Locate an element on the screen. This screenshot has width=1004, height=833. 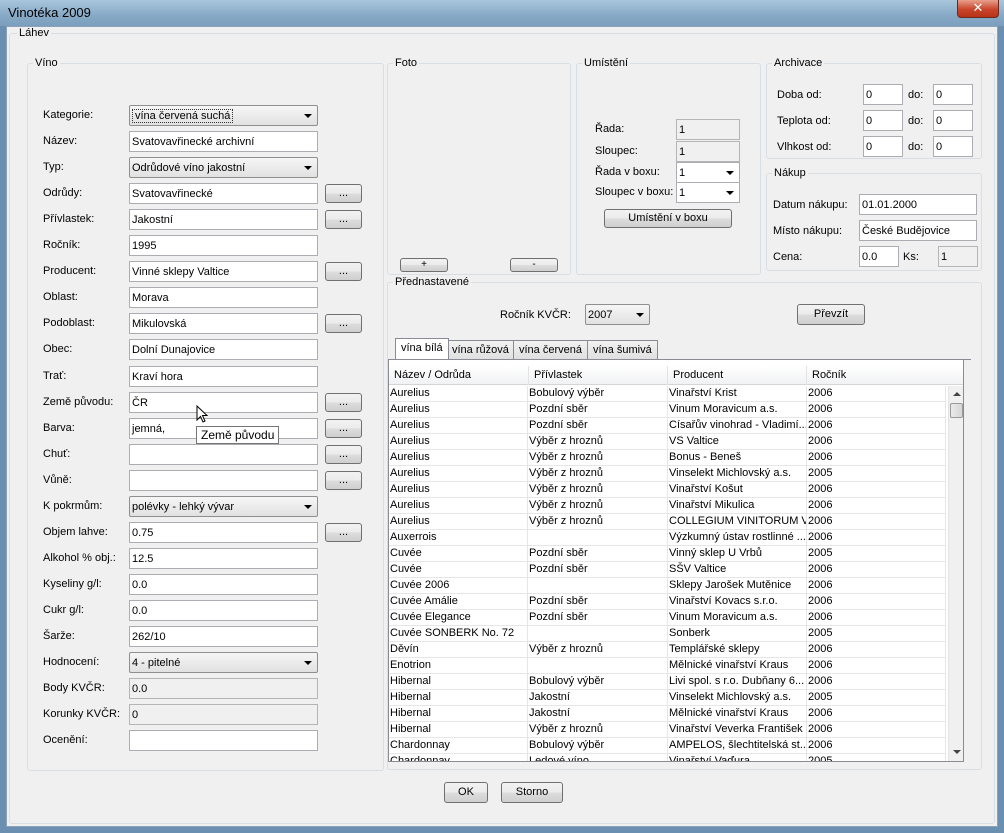
table-row: Děvín Výběr z hroznů Templářské sklepy 2006 is located at coordinates (667, 650).